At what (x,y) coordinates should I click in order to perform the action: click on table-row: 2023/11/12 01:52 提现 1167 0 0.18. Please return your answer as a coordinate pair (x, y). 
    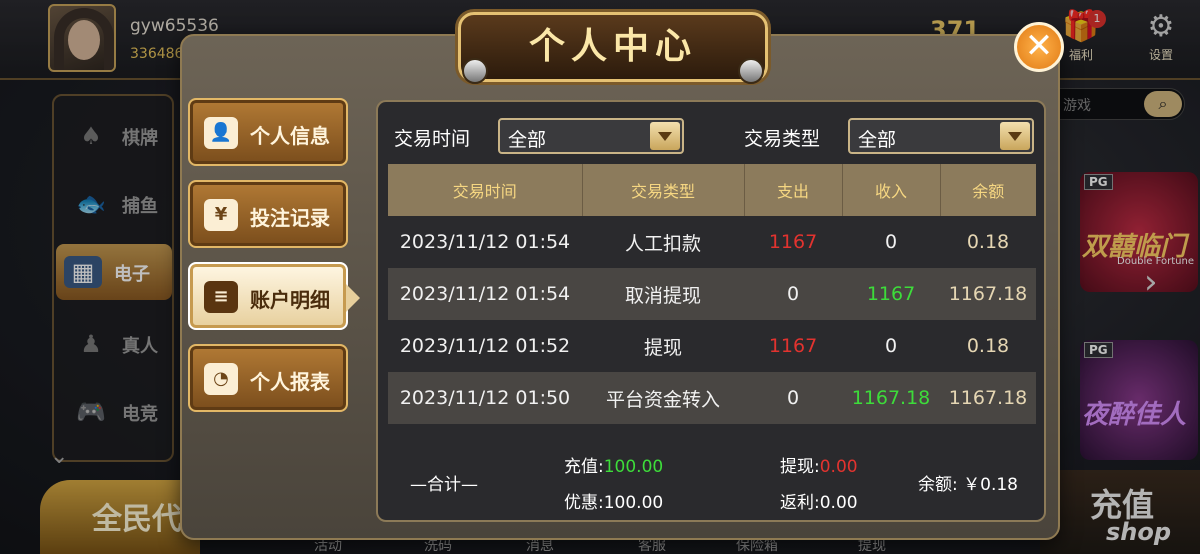
    Looking at the image, I should click on (712, 346).